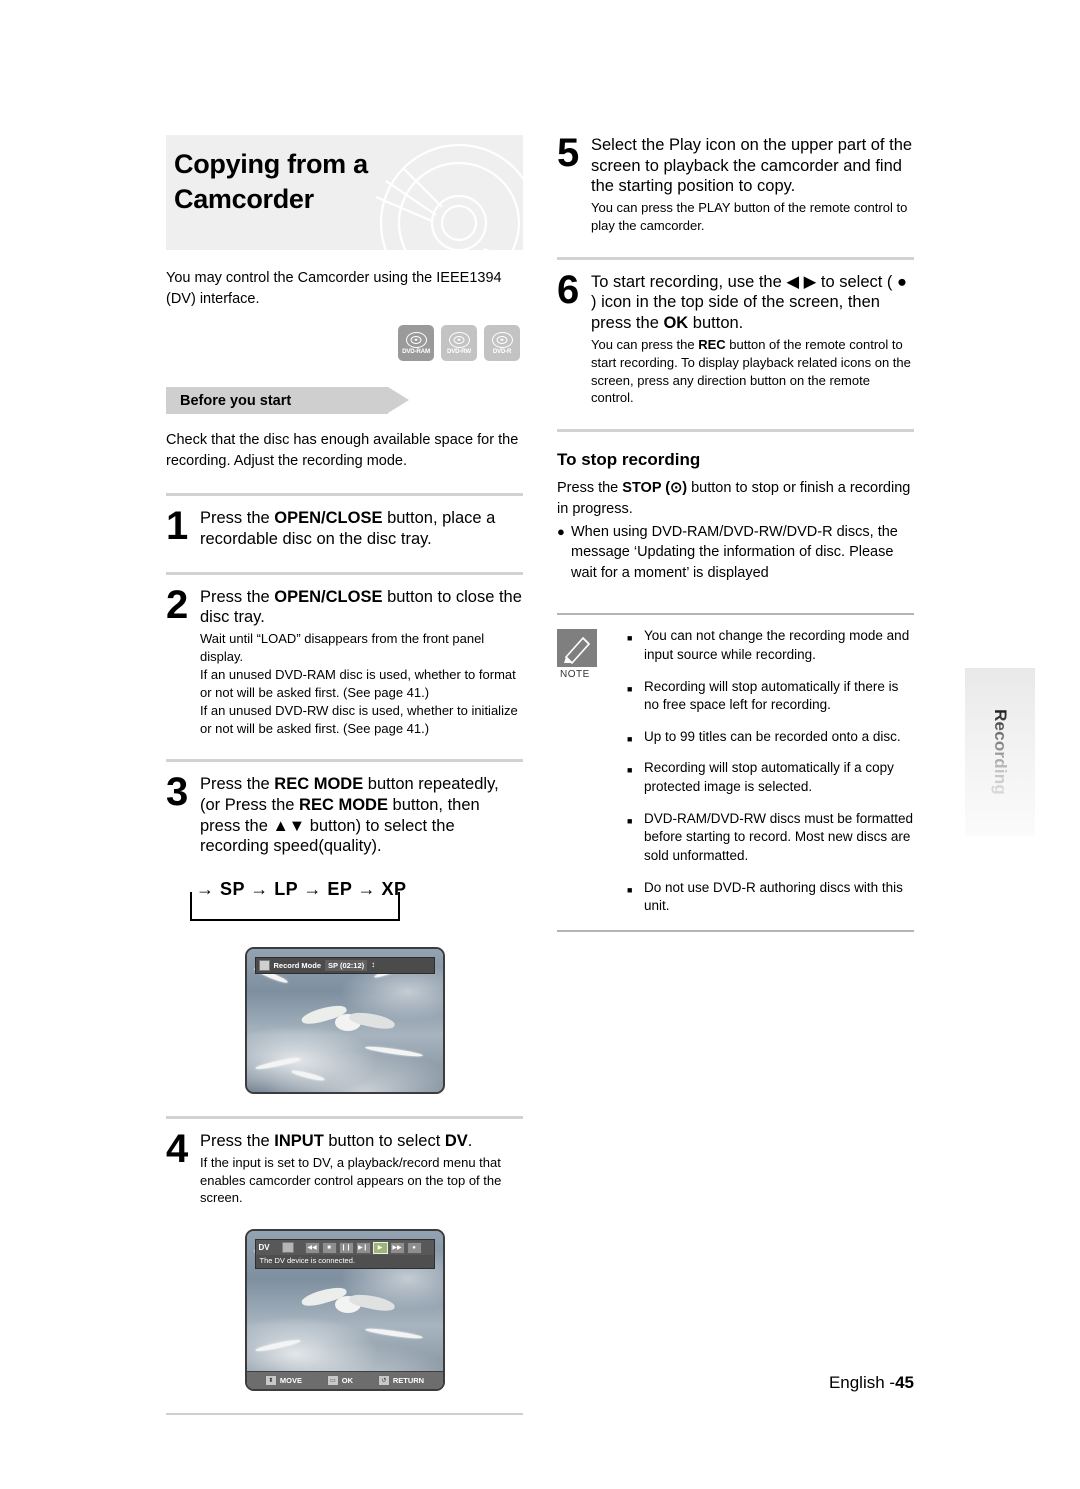 Image resolution: width=1080 pixels, height=1489 pixels. I want to click on page-title: Copying from a Camcorder, so click(299, 181).